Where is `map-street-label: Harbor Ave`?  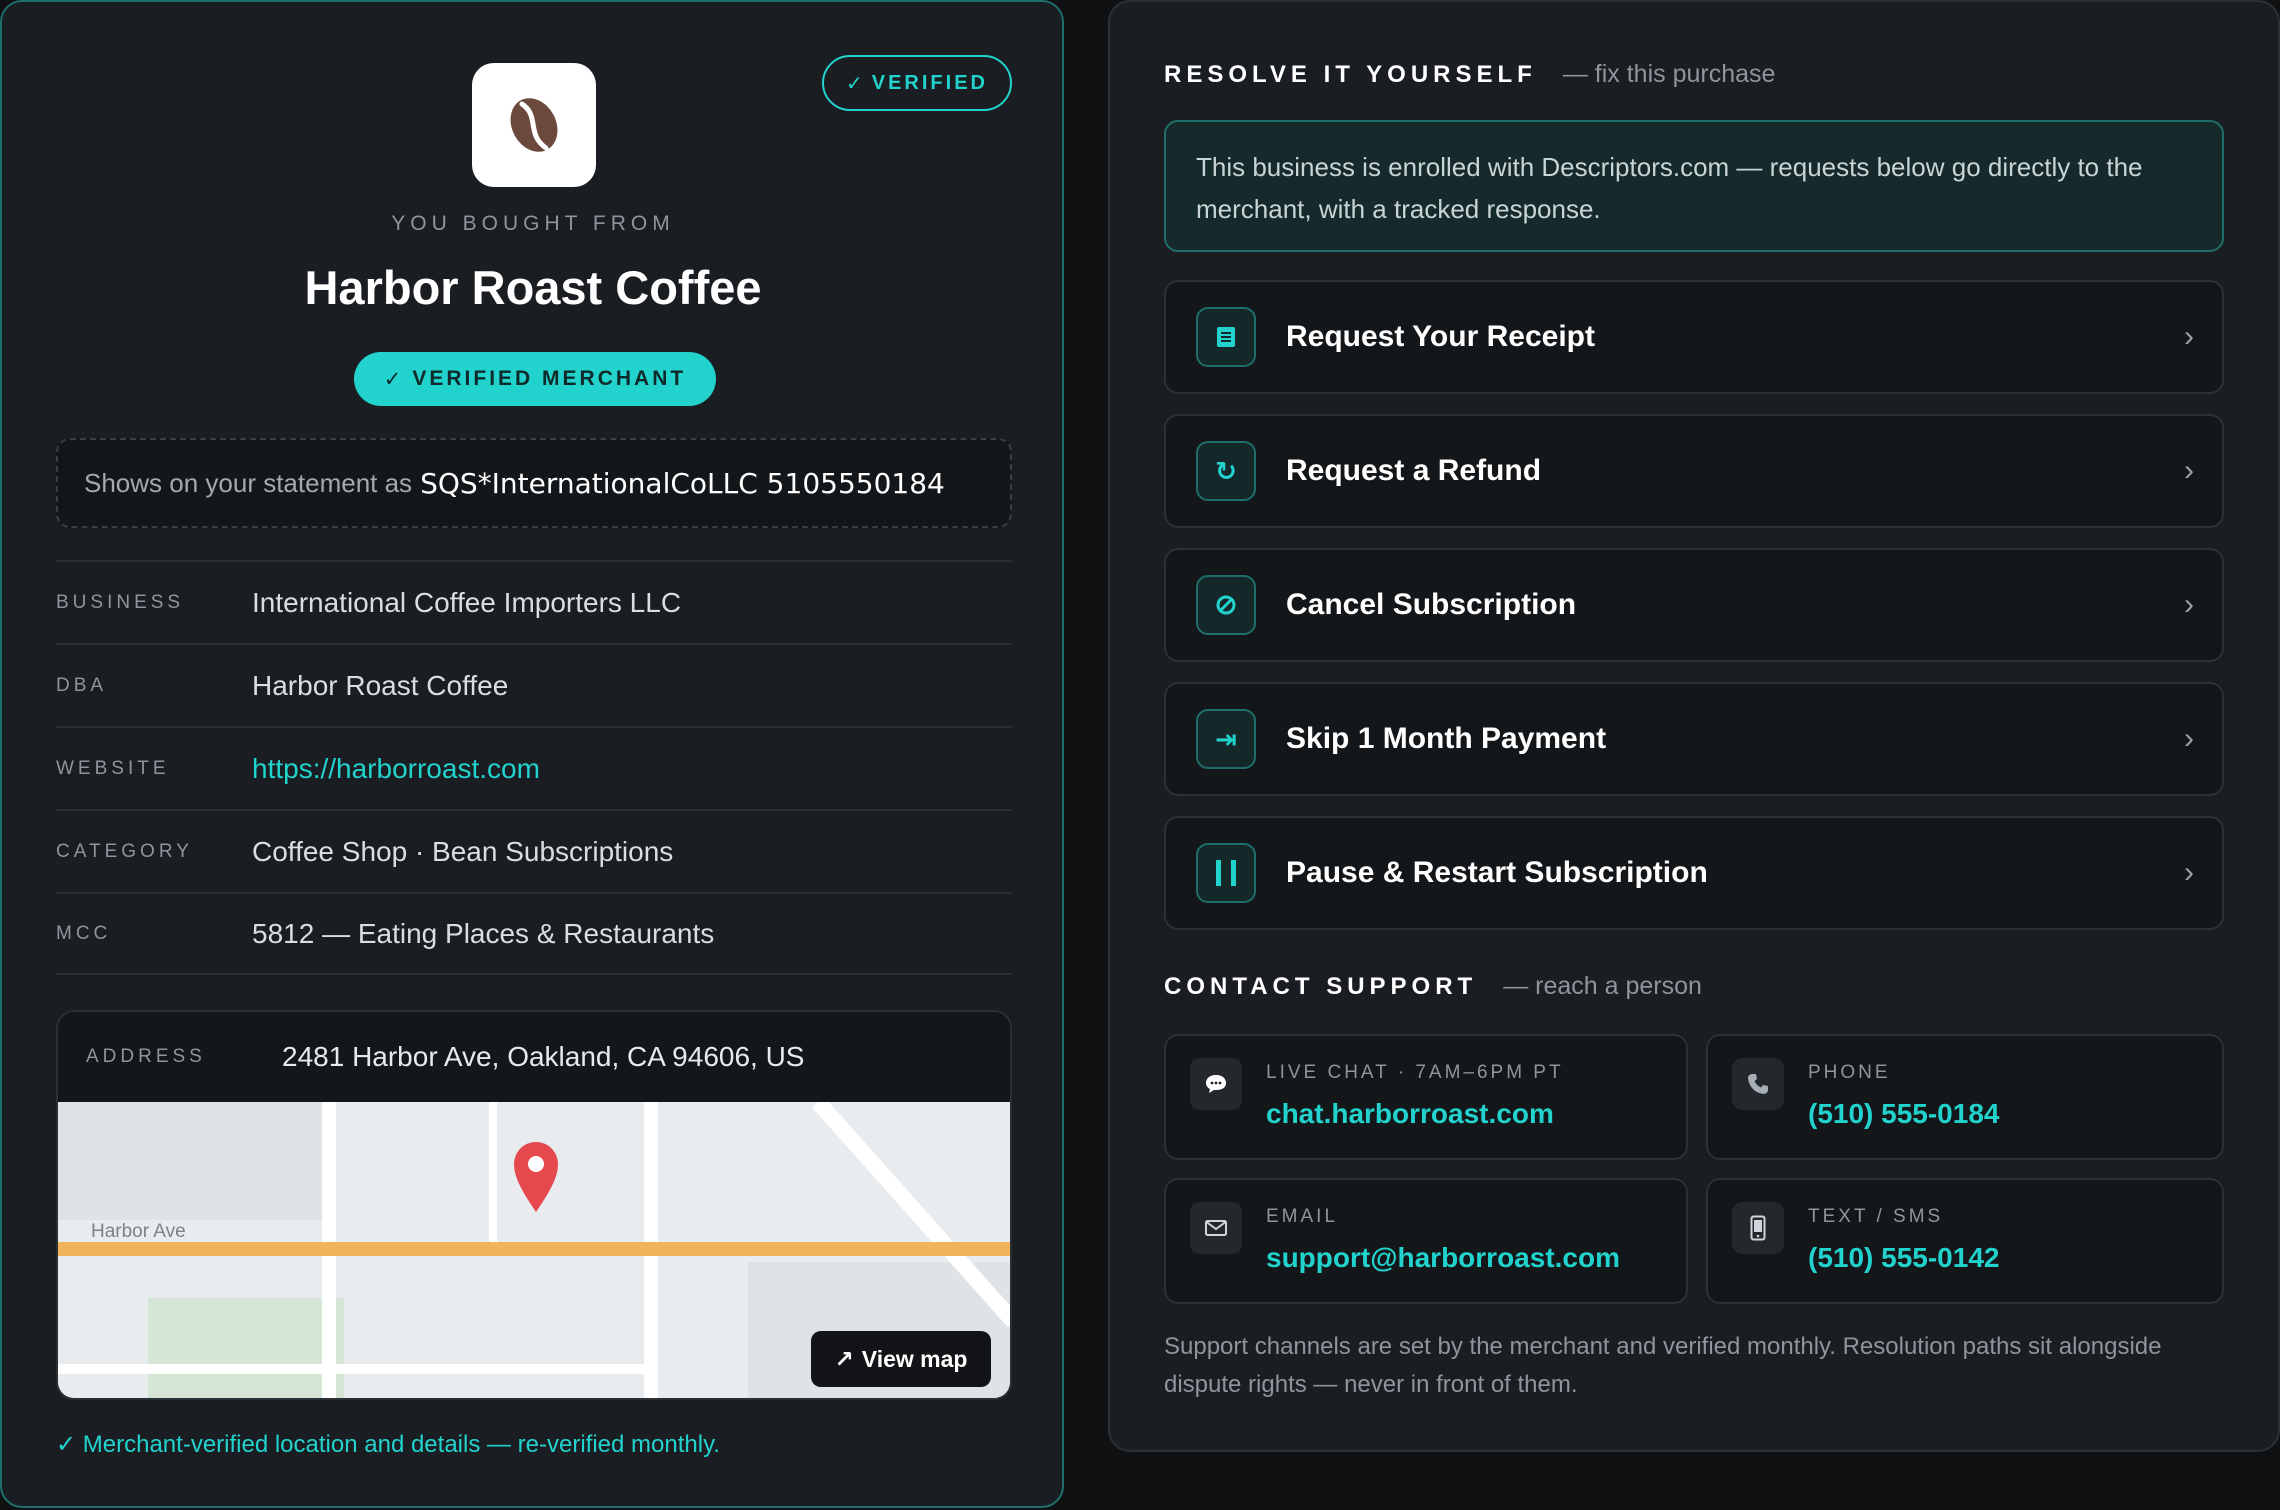
map-street-label: Harbor Ave is located at coordinates (138, 1231).